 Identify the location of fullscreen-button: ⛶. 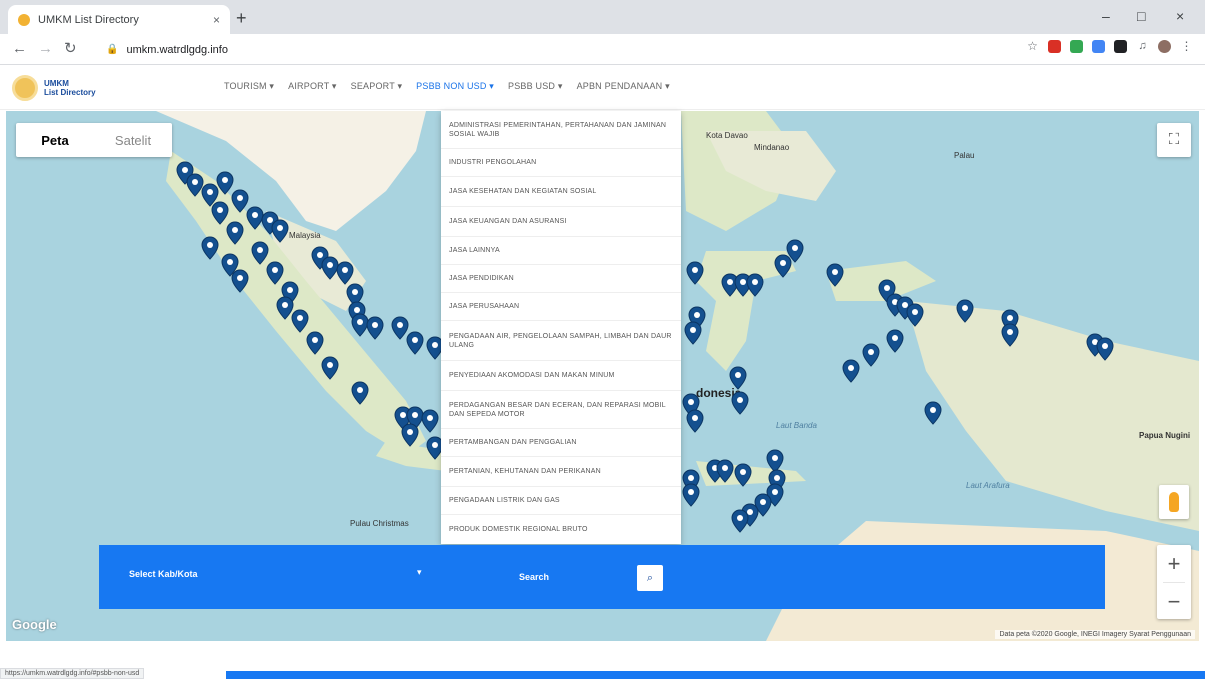
(1174, 140).